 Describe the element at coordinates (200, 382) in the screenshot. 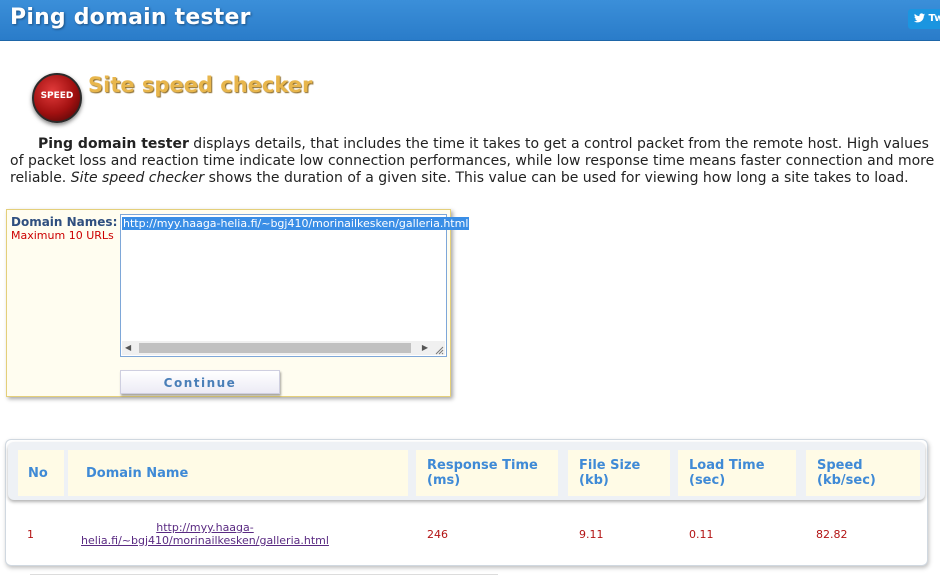

I see `continue-button: Continue` at that location.